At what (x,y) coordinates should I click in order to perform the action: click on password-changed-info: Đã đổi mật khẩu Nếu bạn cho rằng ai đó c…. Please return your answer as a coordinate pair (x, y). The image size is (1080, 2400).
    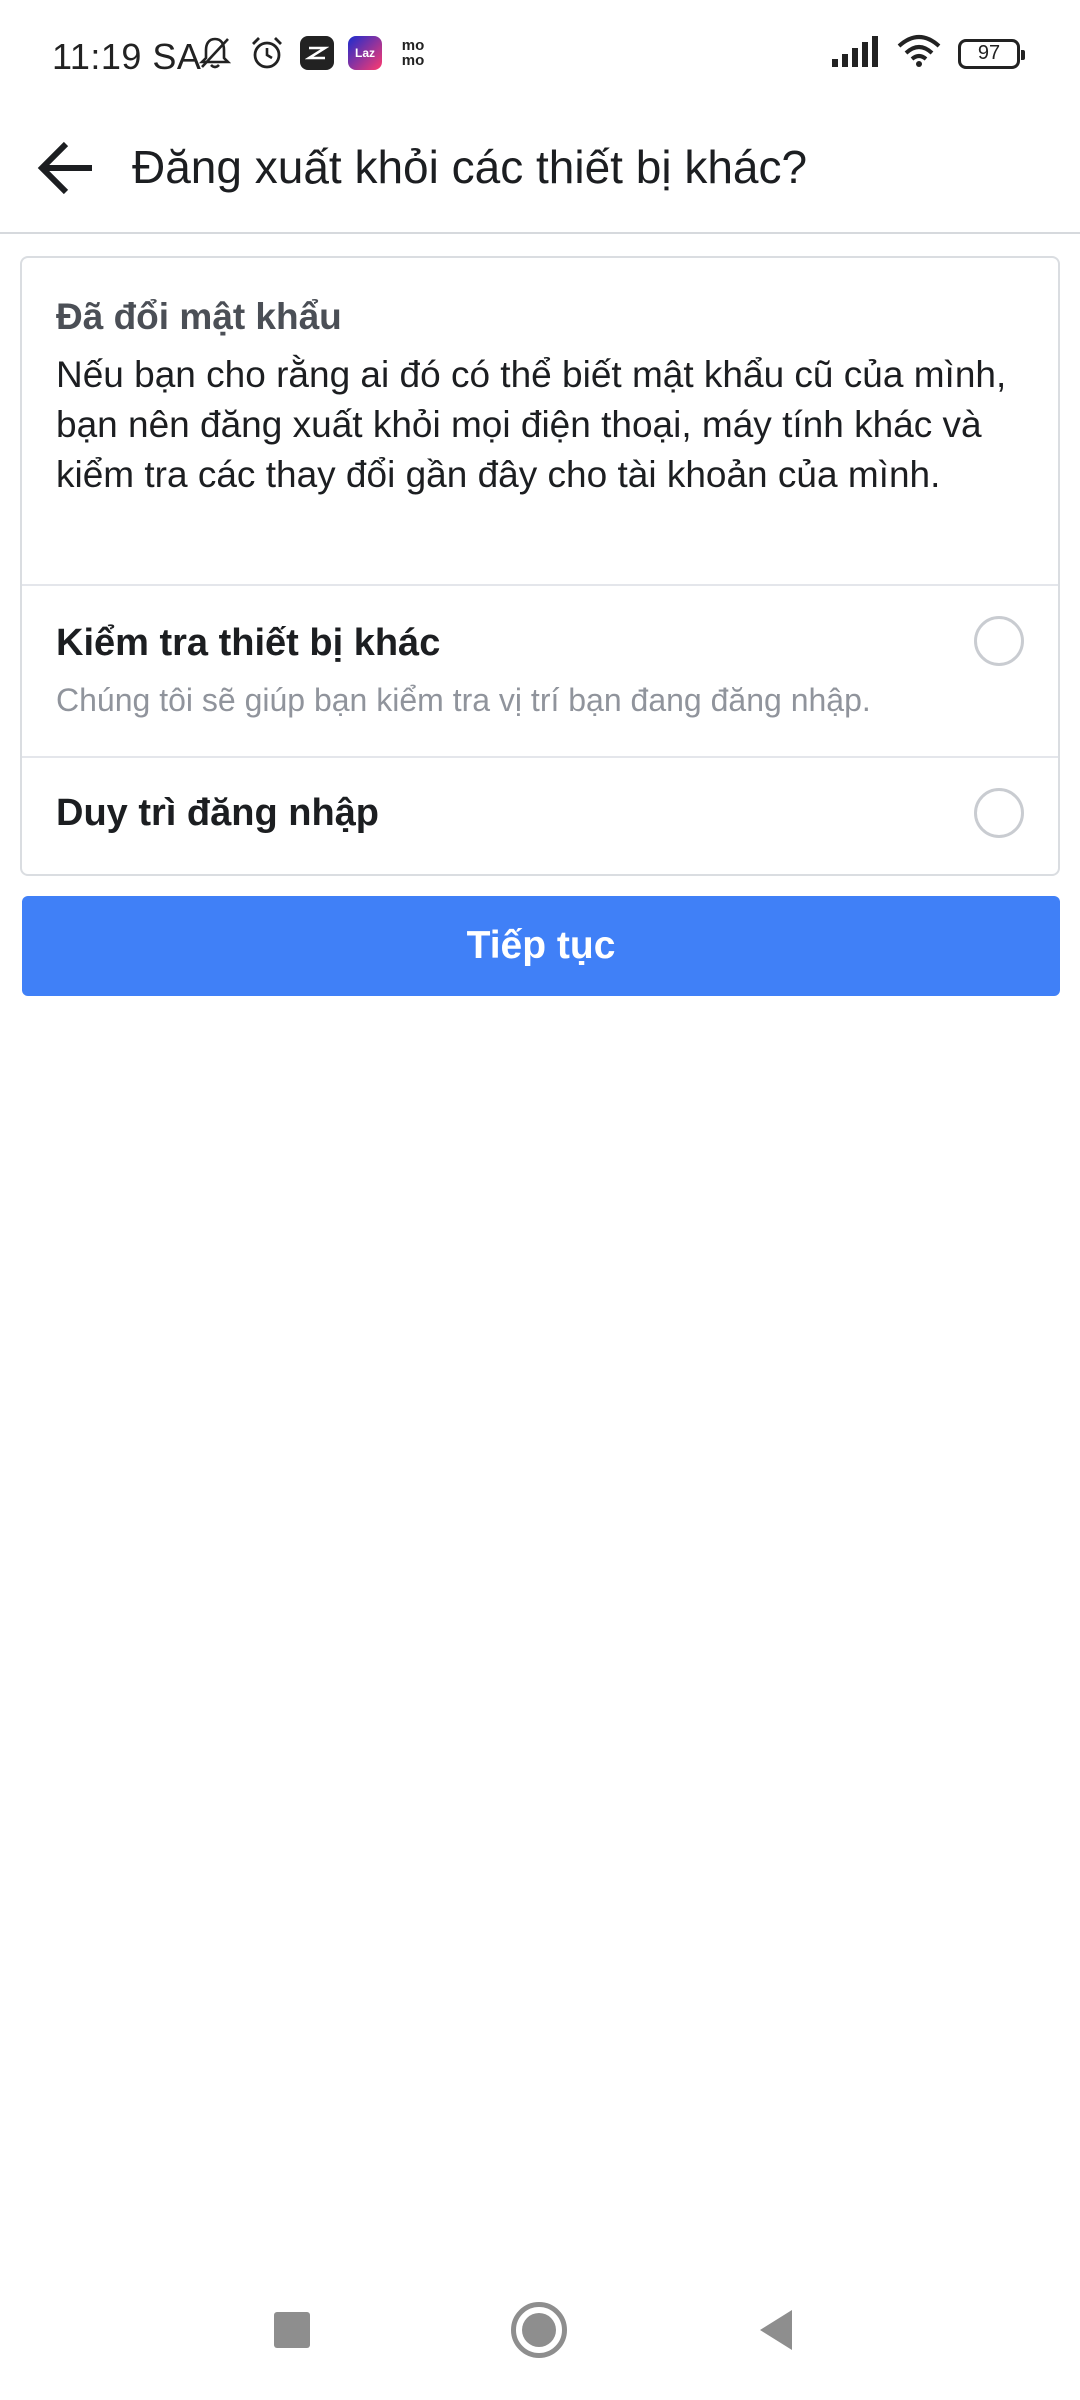
    Looking at the image, I should click on (540, 422).